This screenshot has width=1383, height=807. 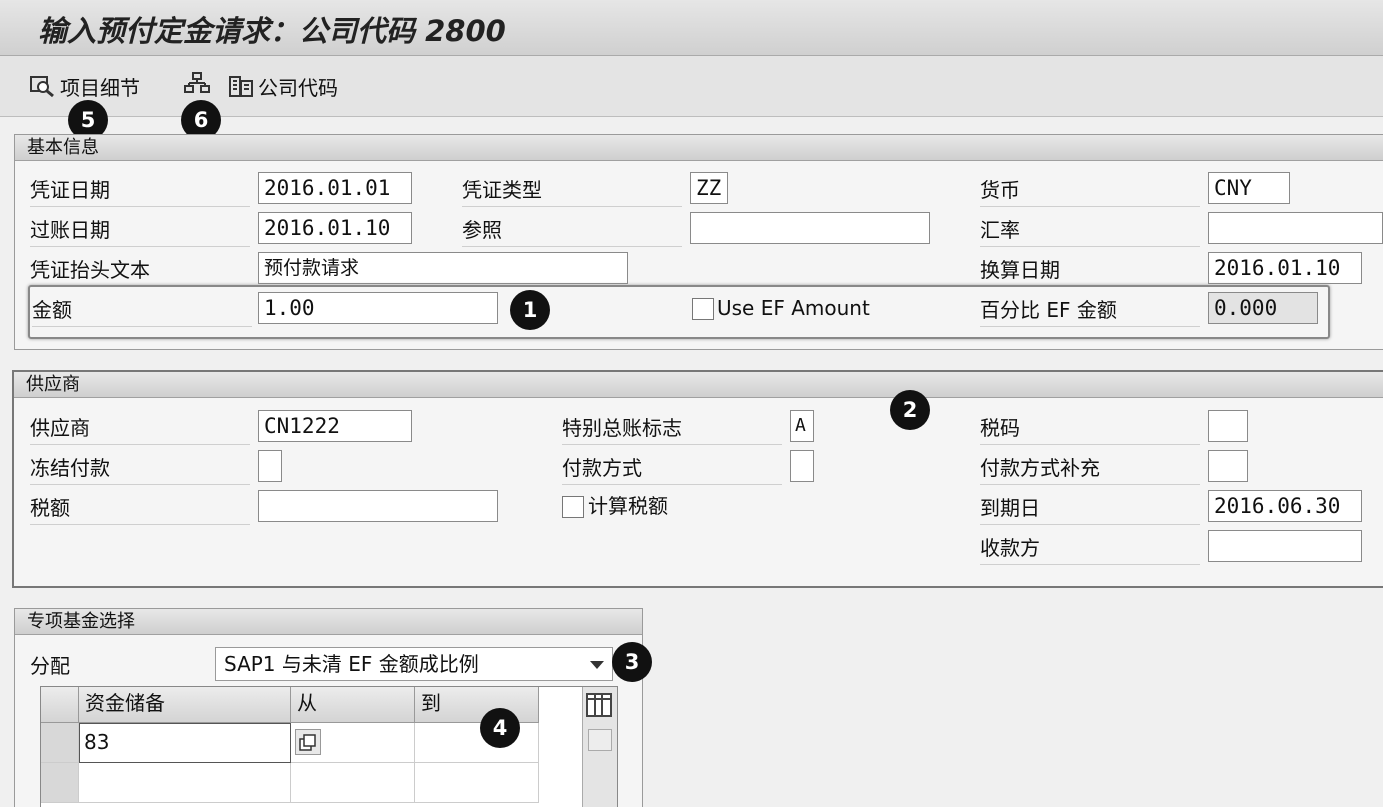 What do you see at coordinates (599, 705) in the screenshot?
I see `column-settings-icon` at bounding box center [599, 705].